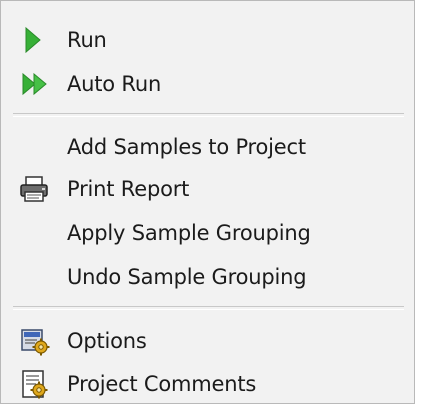 This screenshot has width=427, height=412. Describe the element at coordinates (208, 40) in the screenshot. I see `menu-item-run: Run` at that location.